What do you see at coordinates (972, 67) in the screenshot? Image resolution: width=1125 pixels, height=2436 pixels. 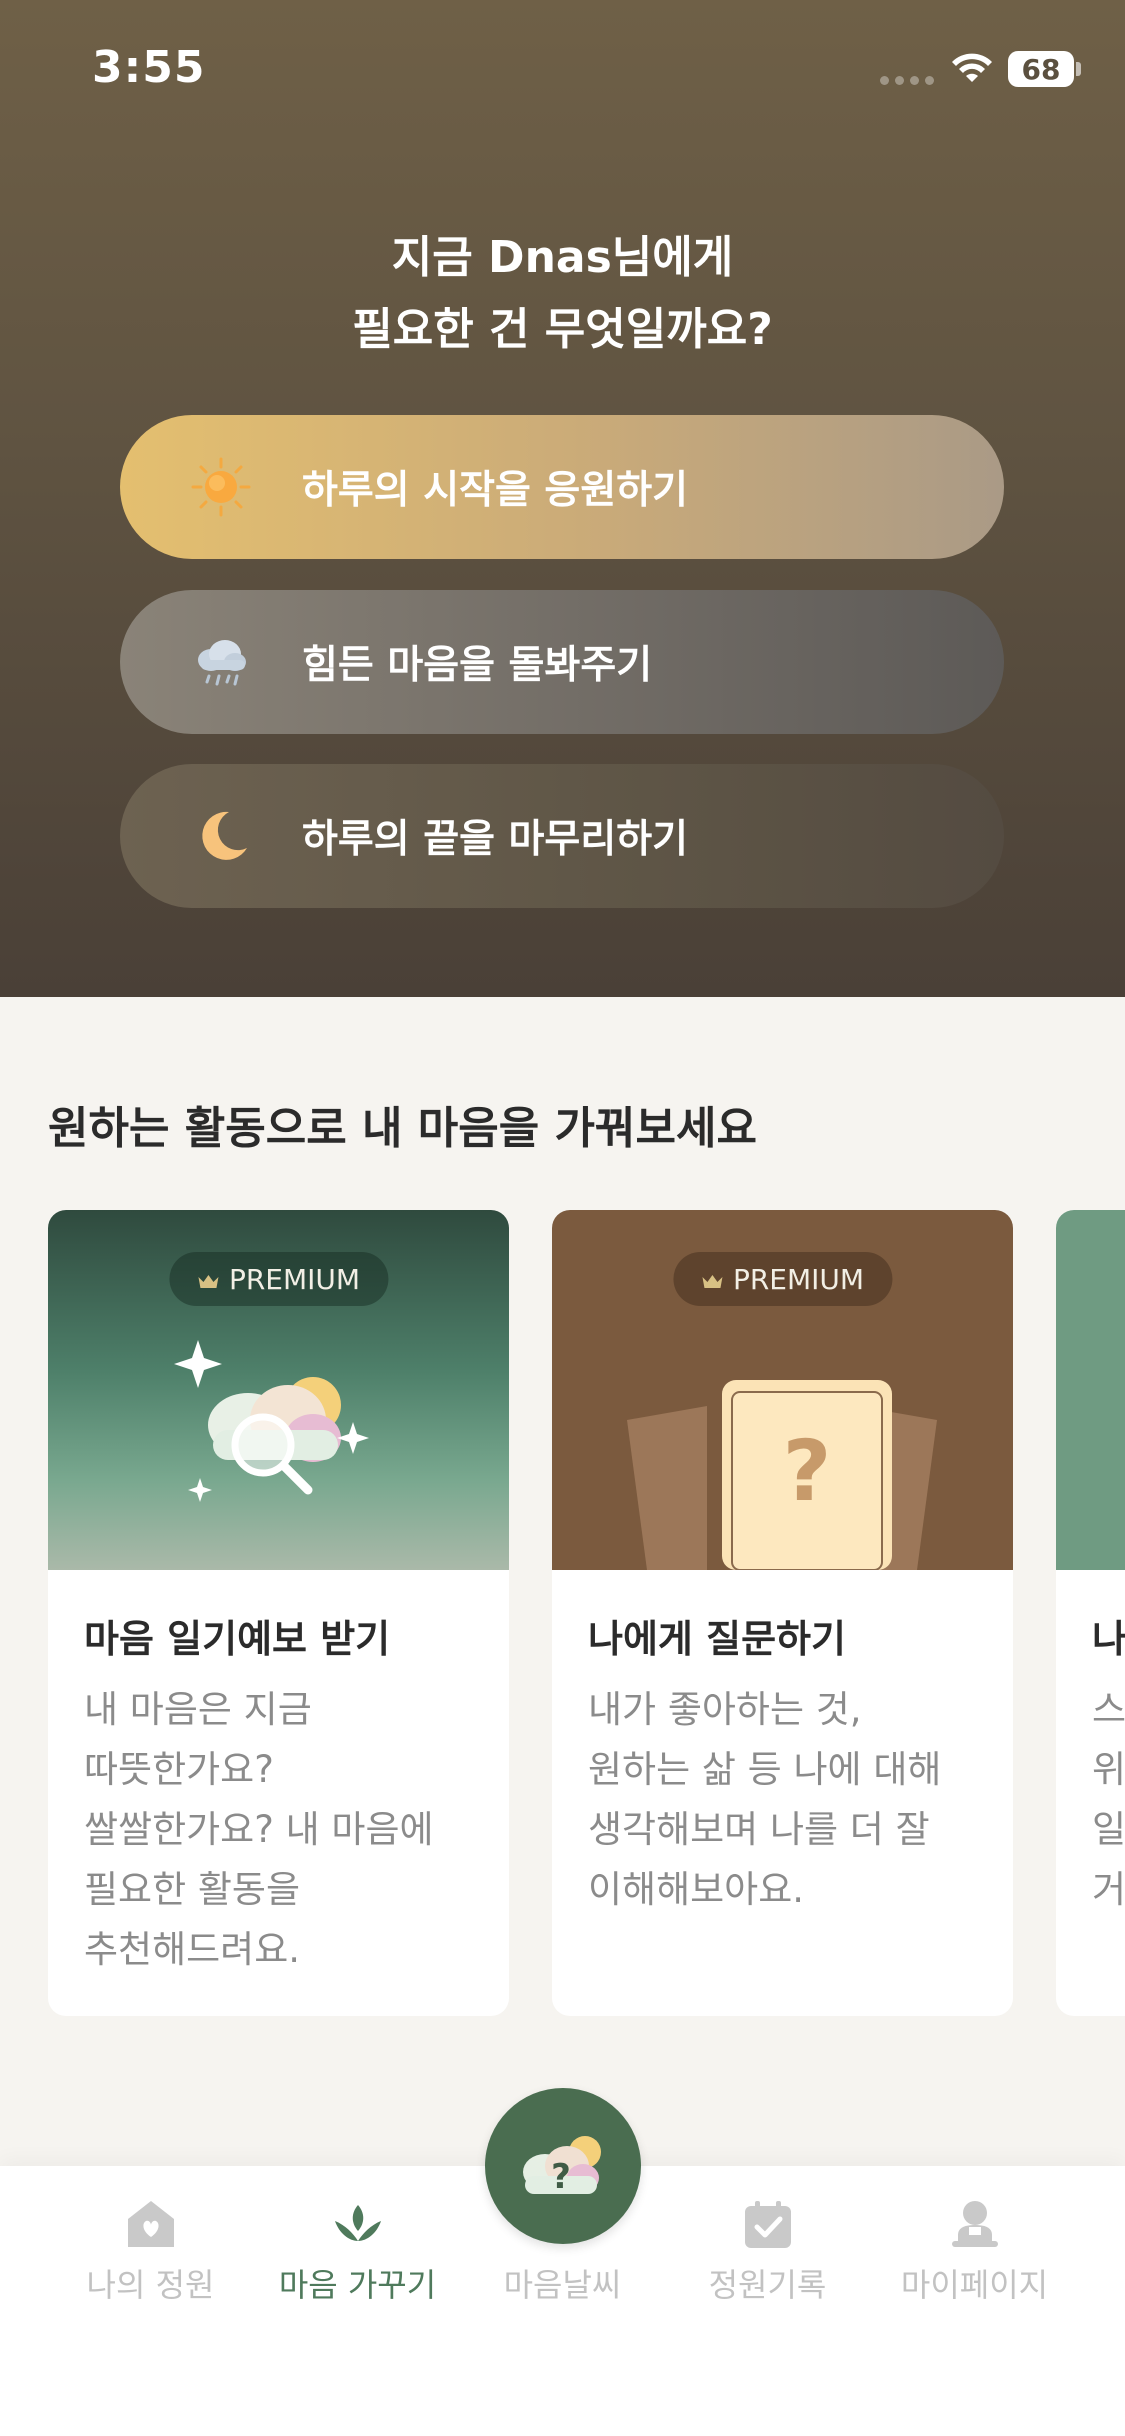 I see `wifi-icon` at bounding box center [972, 67].